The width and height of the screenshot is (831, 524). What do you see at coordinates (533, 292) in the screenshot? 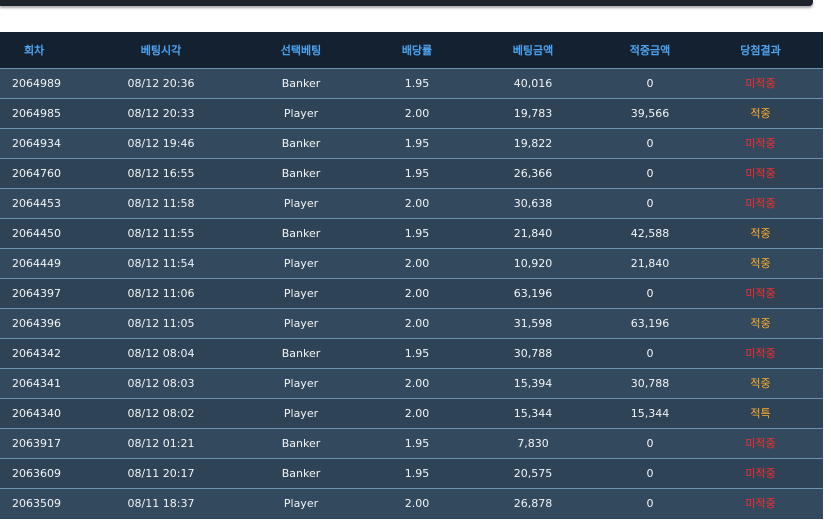
I see `cell-bet-amount: 63,196` at bounding box center [533, 292].